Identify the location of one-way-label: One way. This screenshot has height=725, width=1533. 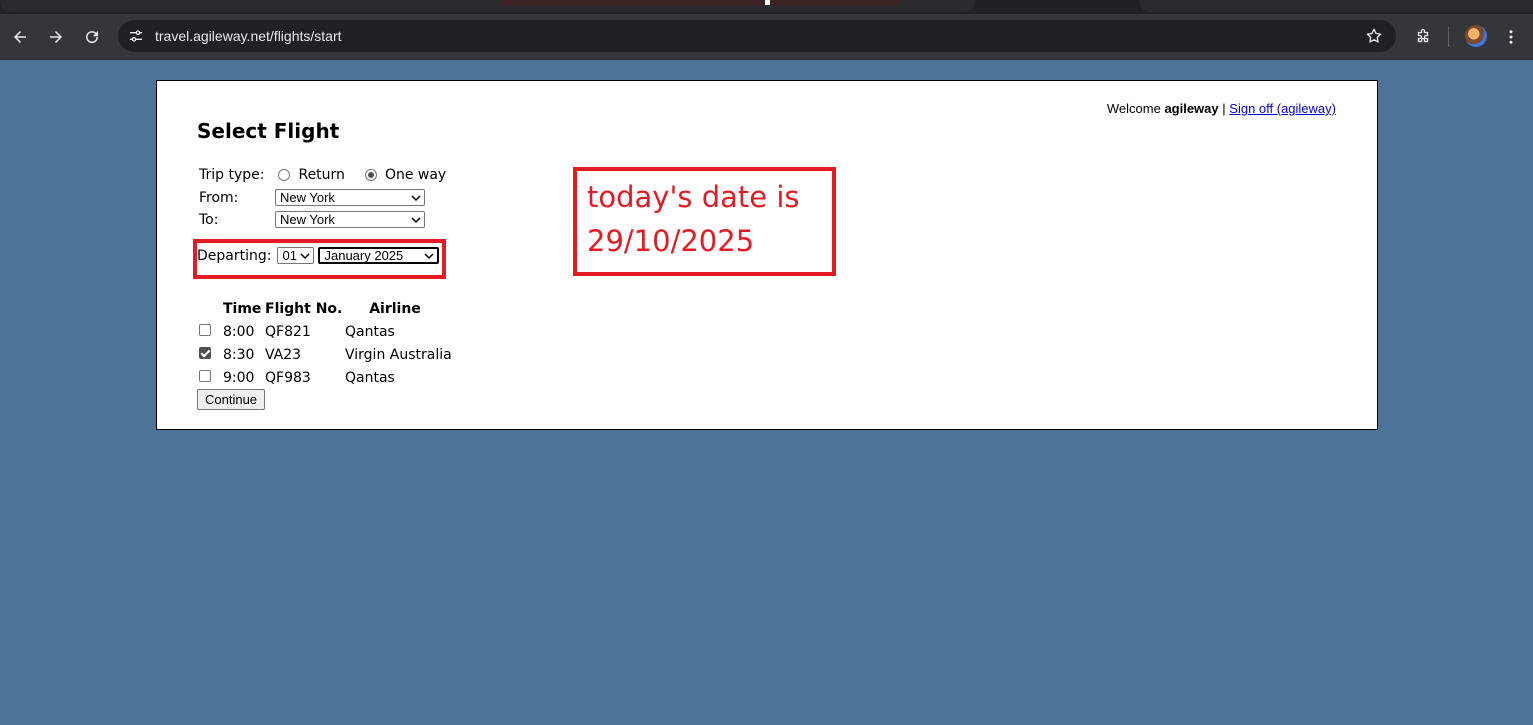
(415, 175).